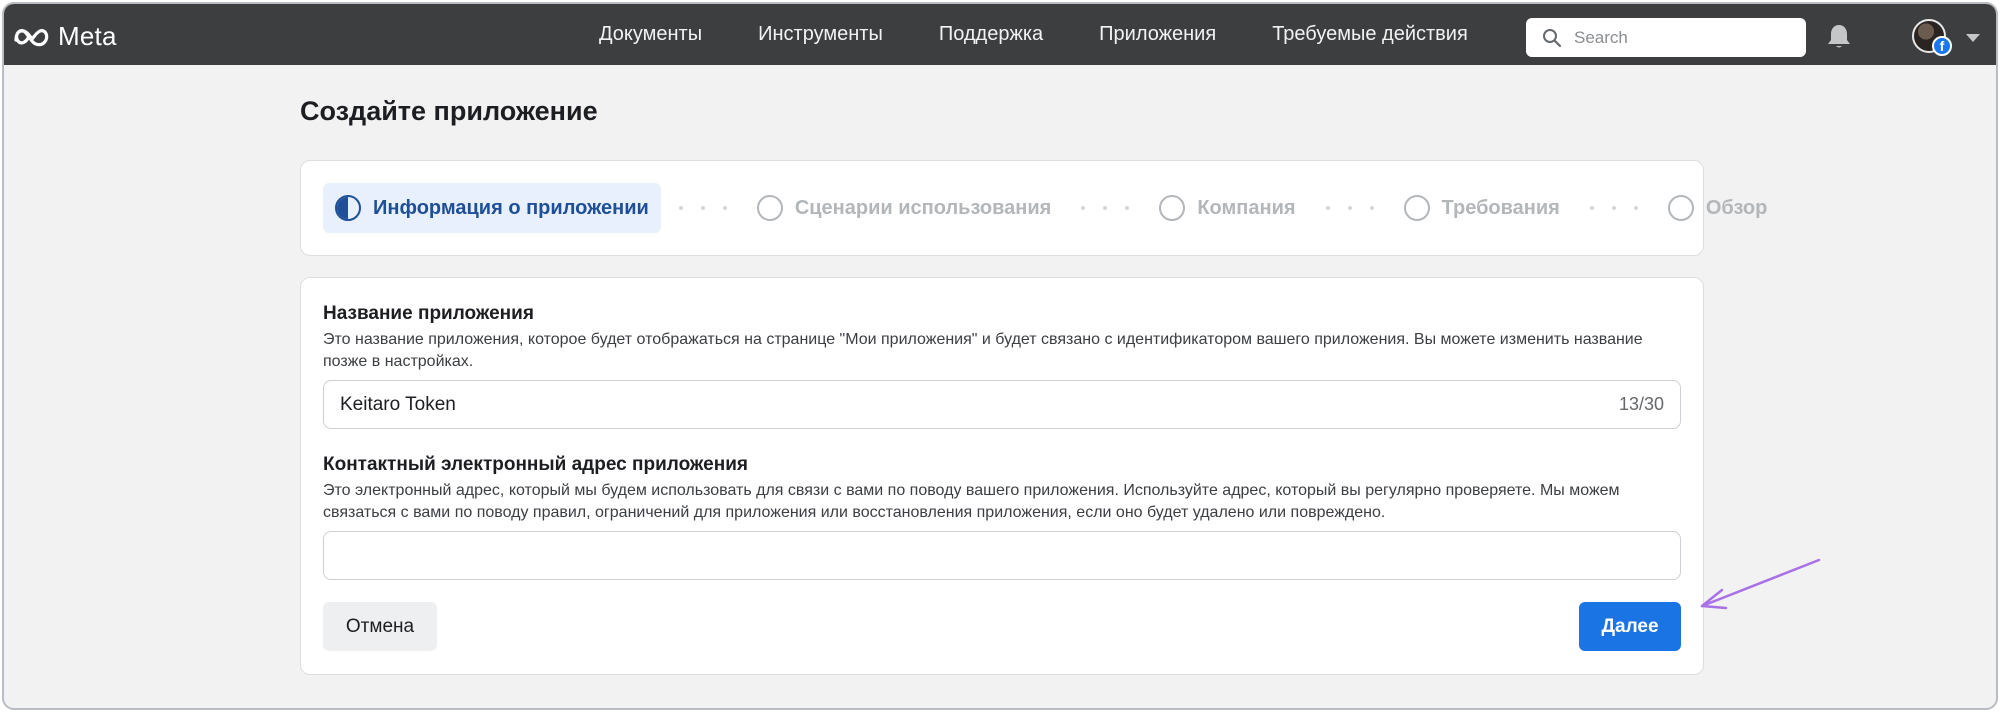 The width and height of the screenshot is (2000, 712). I want to click on cancel-button: Отмена, so click(380, 626).